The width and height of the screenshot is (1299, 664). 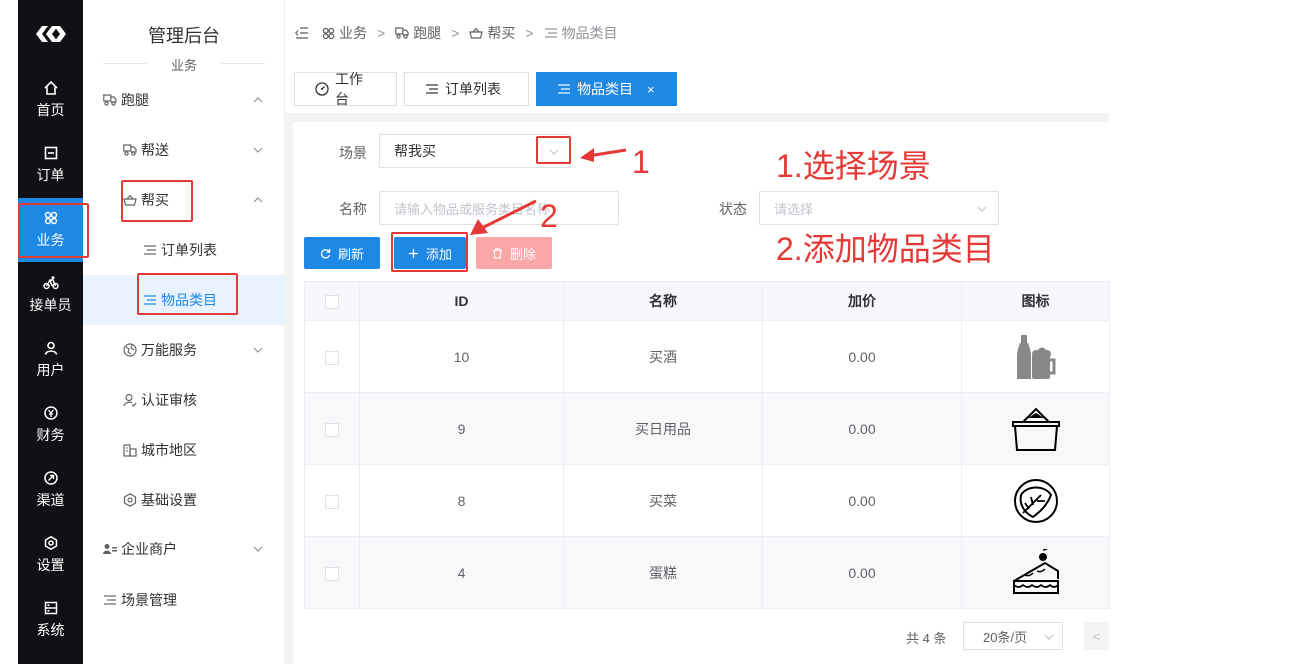 I want to click on status-select: 请选择, so click(x=879, y=208).